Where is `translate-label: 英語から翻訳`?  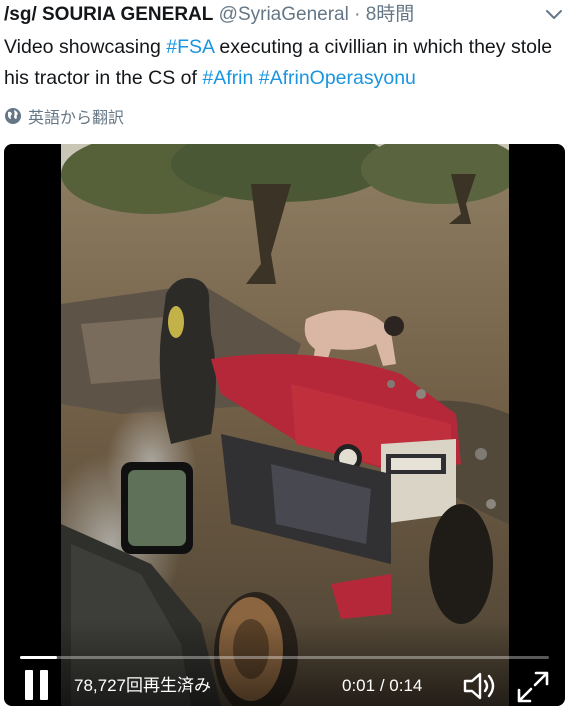
translate-label: 英語から翻訳 is located at coordinates (76, 116).